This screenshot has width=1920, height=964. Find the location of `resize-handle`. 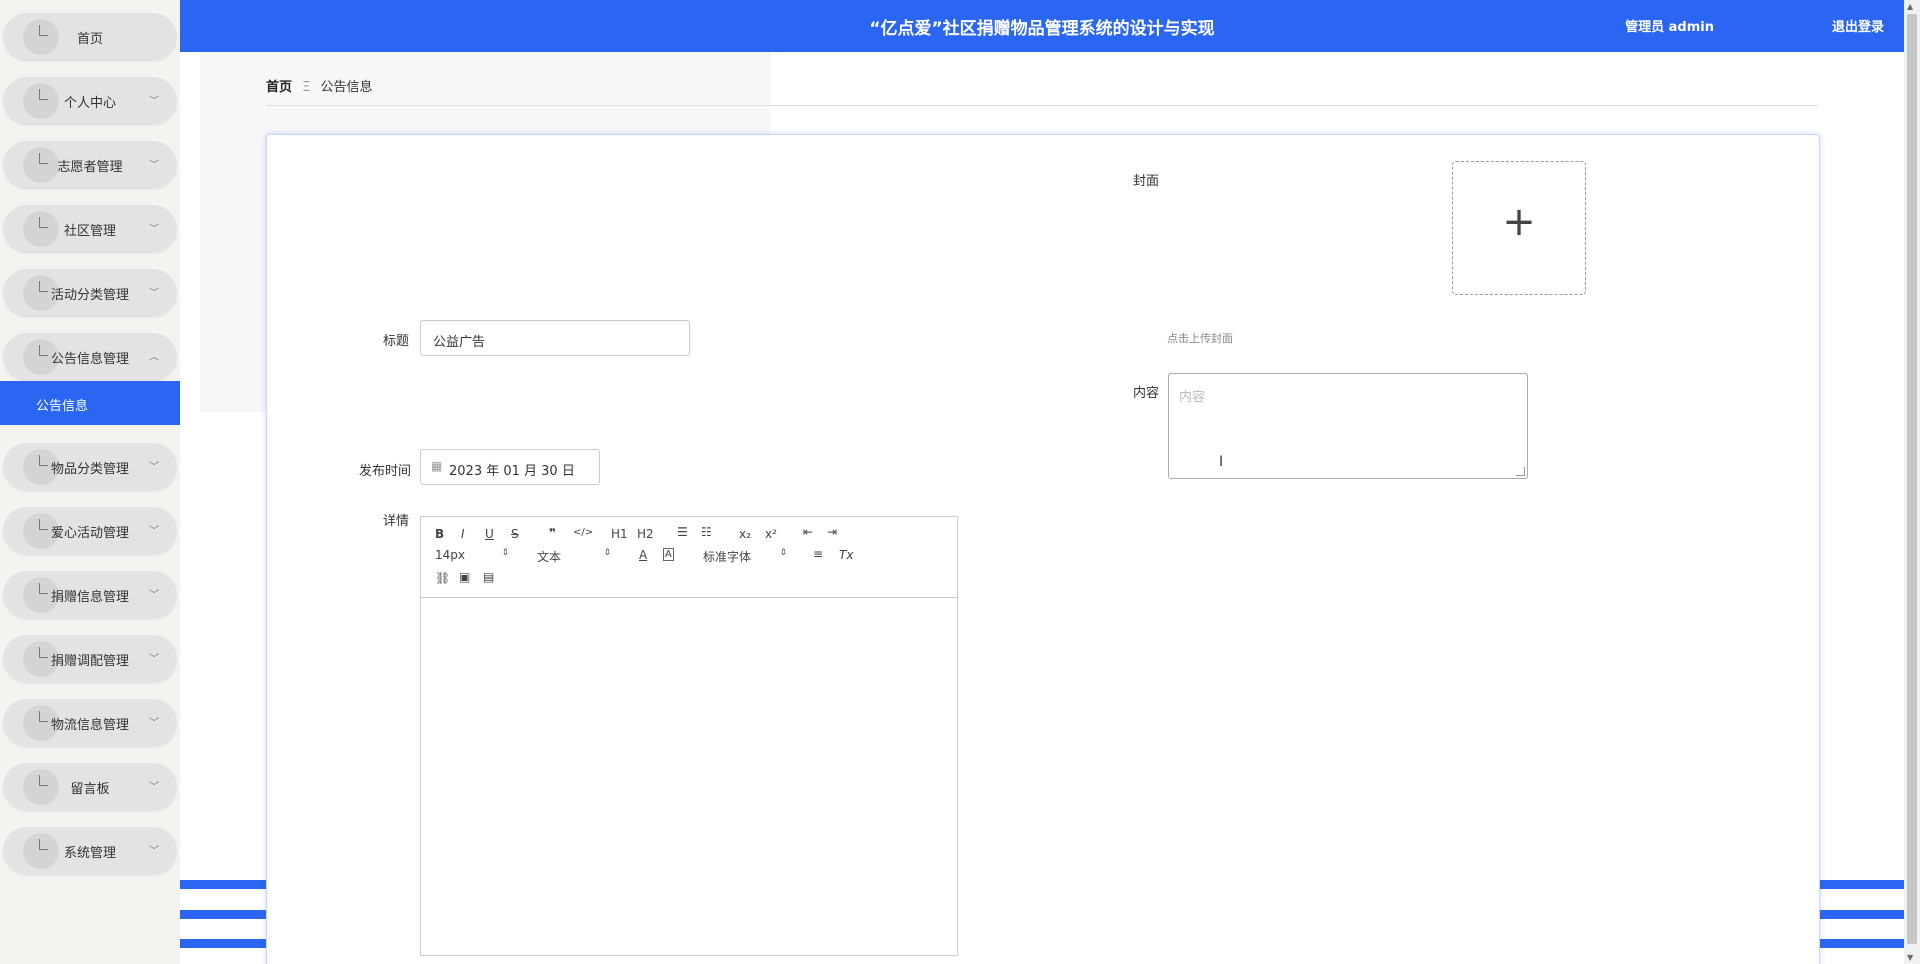

resize-handle is located at coordinates (1520, 471).